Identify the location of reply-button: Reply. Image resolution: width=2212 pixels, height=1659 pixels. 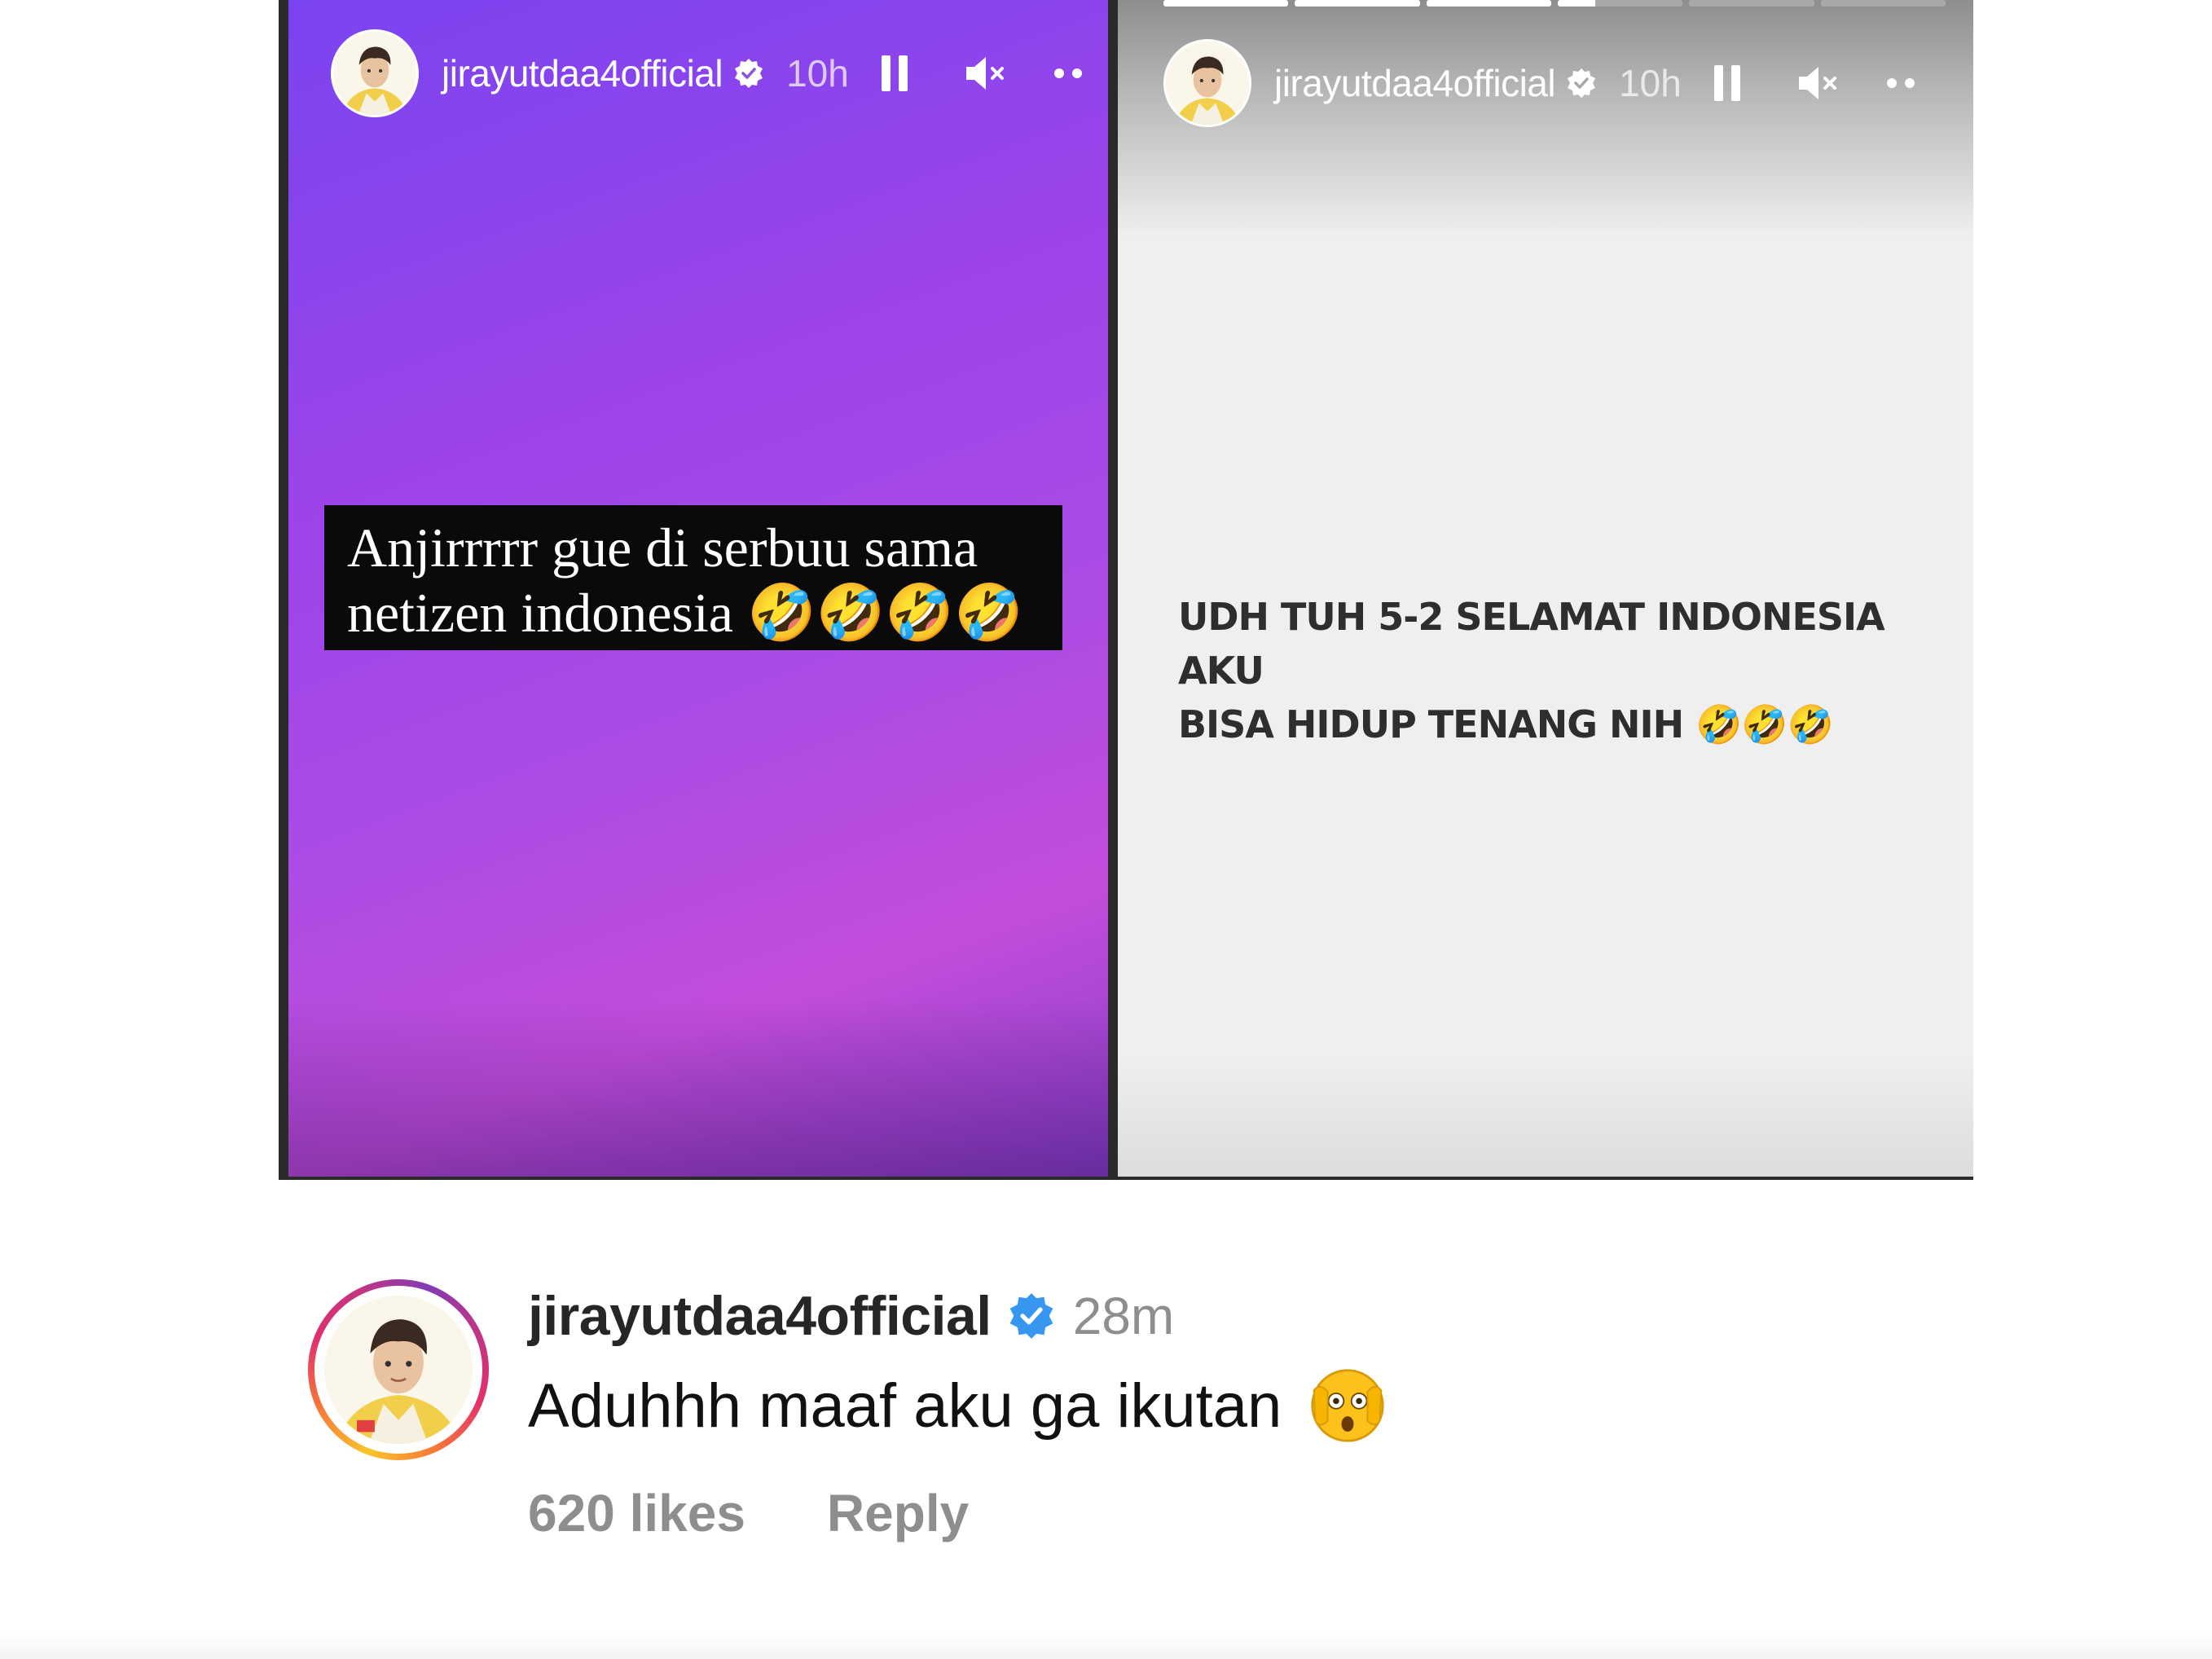
(898, 1513).